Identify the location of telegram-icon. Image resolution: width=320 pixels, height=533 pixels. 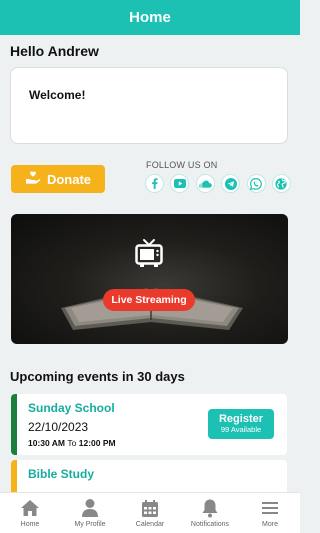
(231, 183).